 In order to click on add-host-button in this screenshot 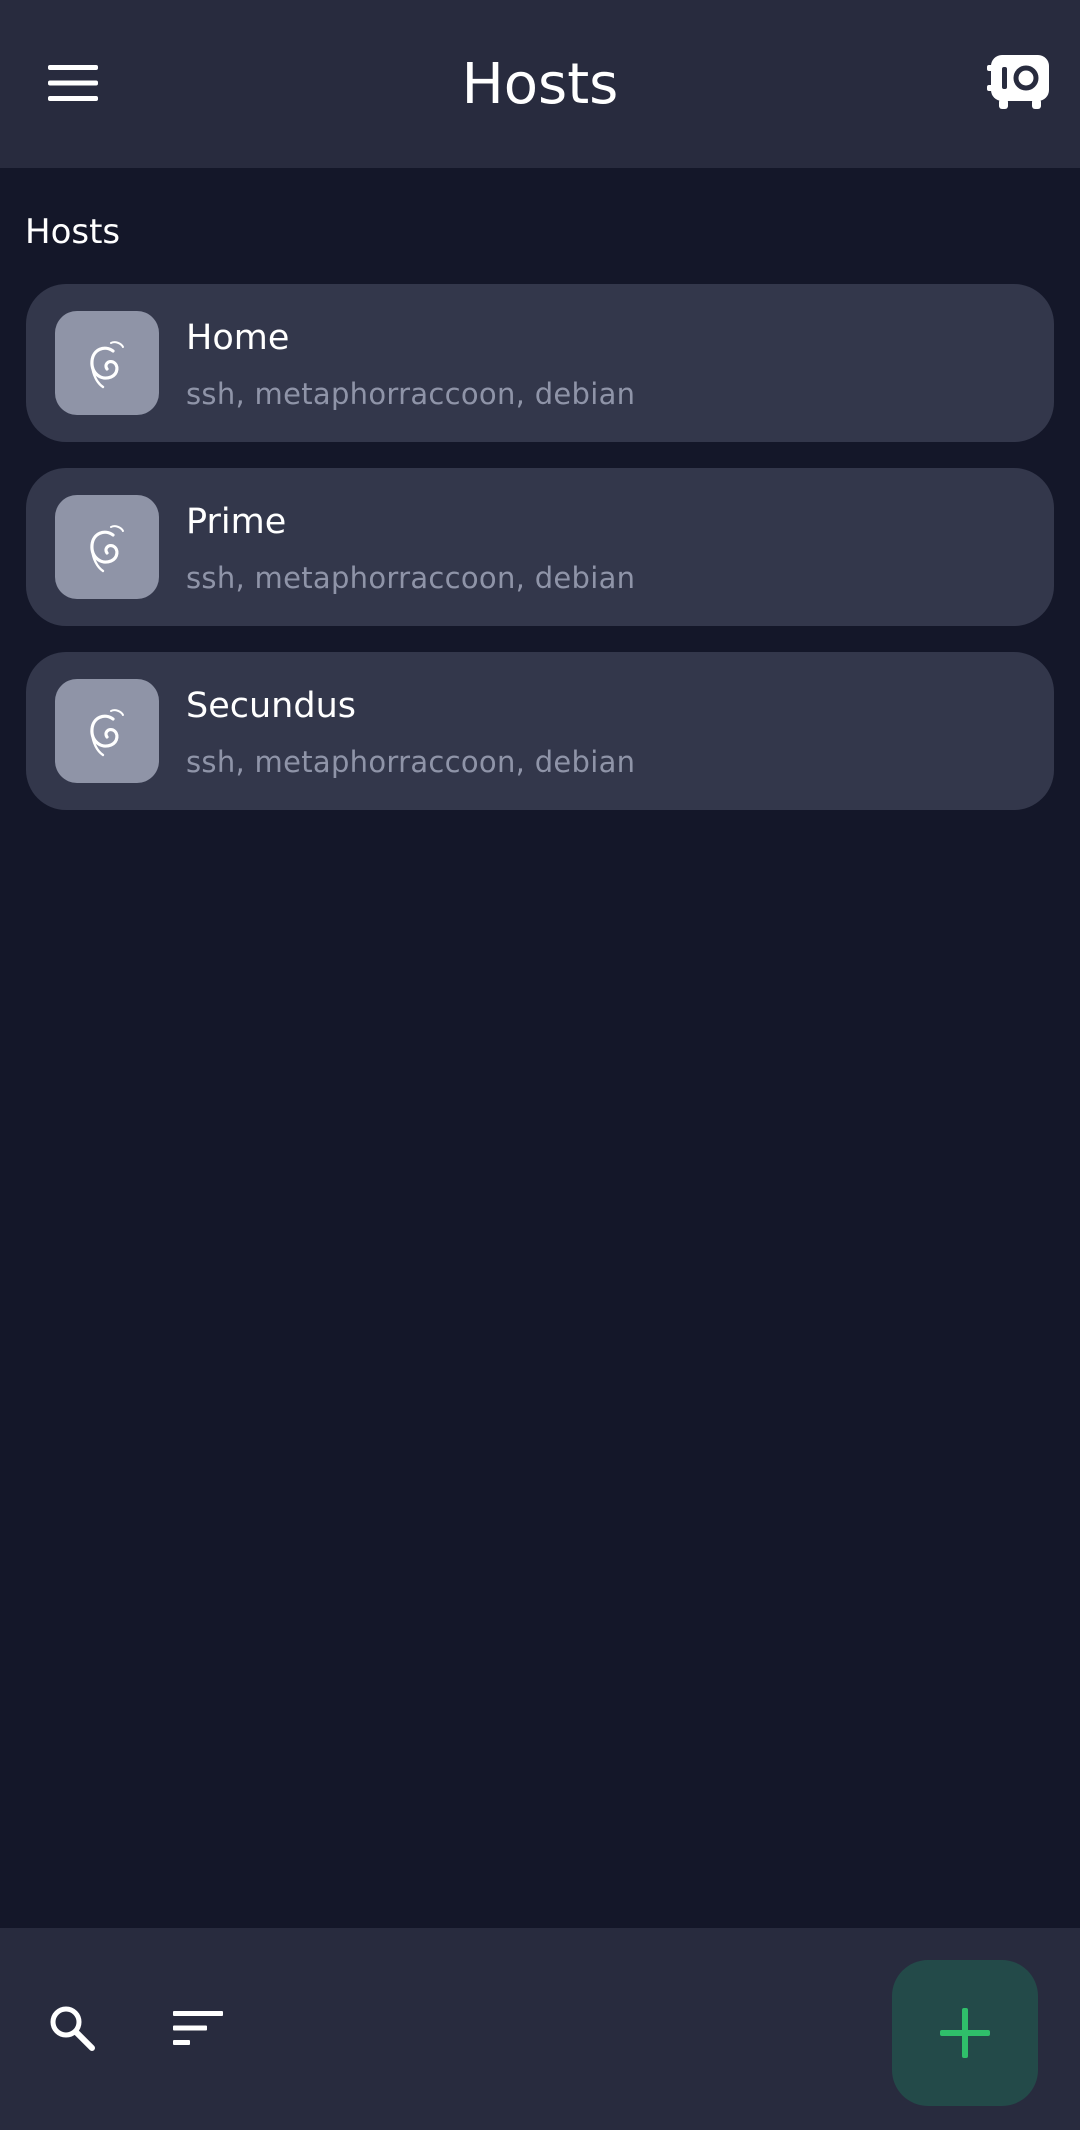, I will do `click(965, 2033)`.